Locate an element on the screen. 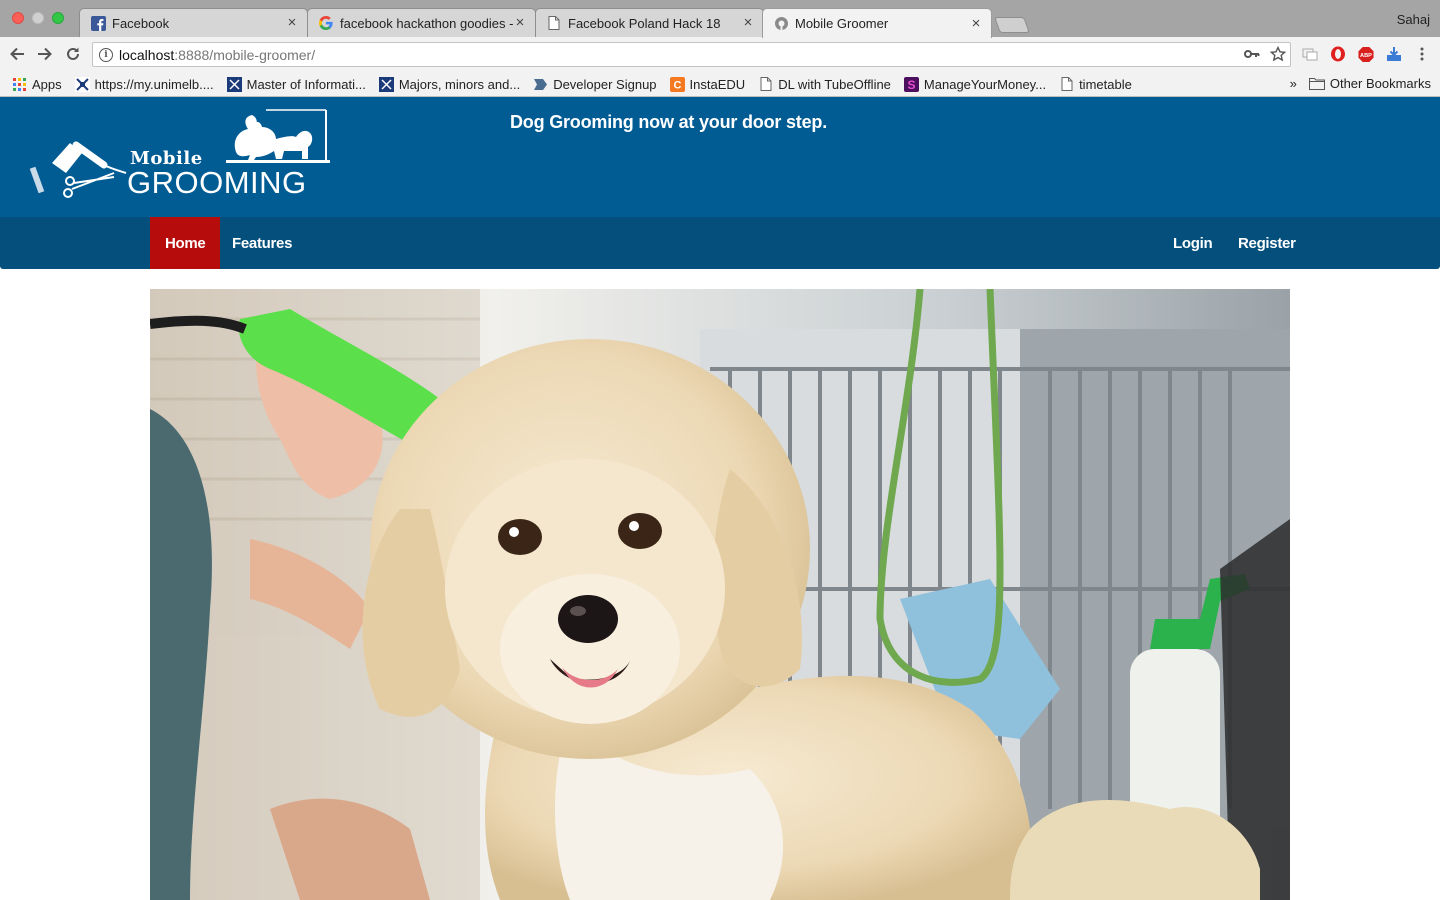 The image size is (1440, 900). profile-name: Sahaj is located at coordinates (1413, 19).